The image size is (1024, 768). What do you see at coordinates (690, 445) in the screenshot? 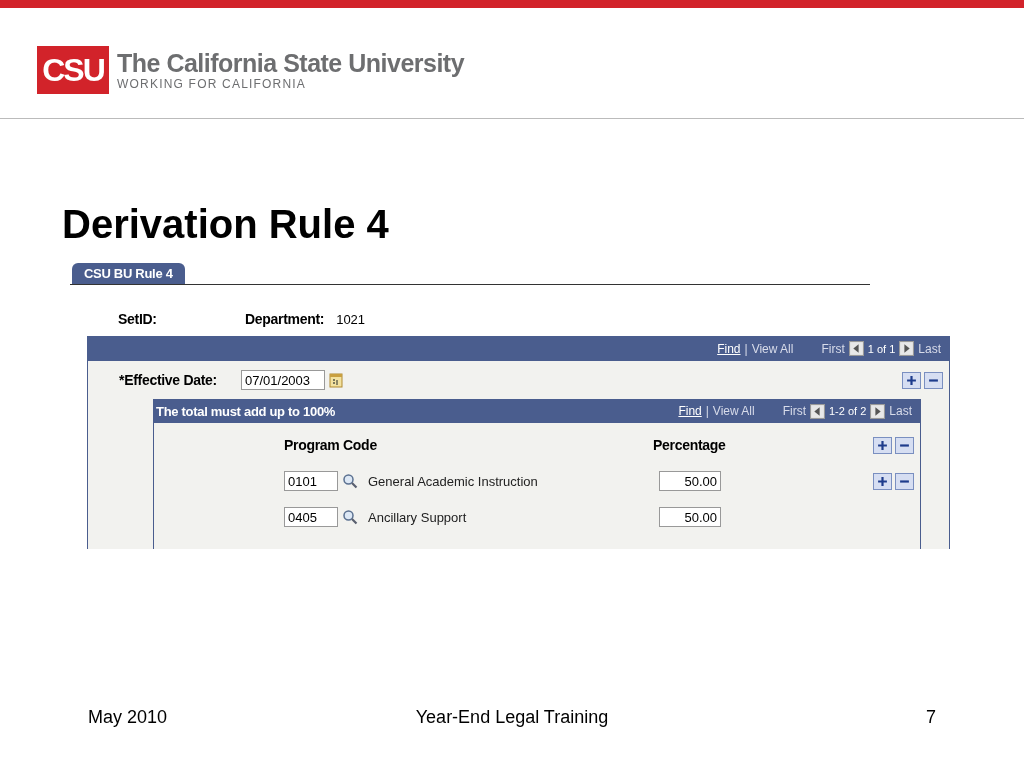
I see `column-header: Percentage` at bounding box center [690, 445].